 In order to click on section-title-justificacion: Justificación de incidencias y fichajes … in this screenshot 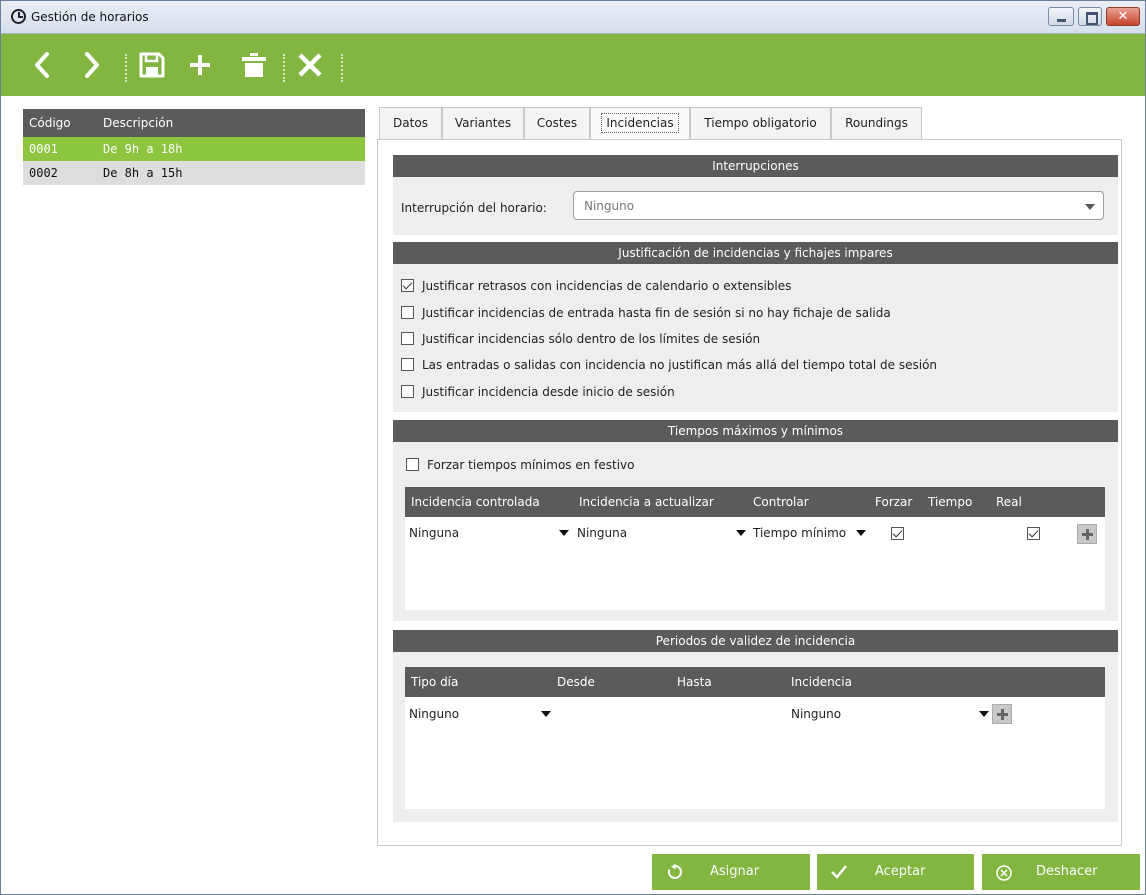, I will do `click(755, 253)`.